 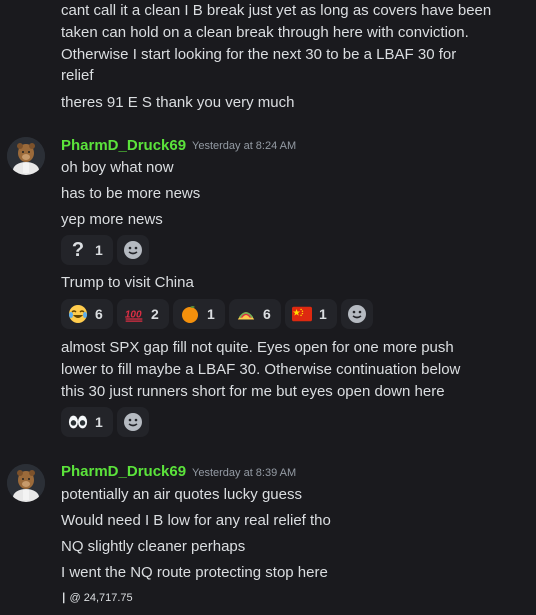 What do you see at coordinates (87, 250) in the screenshot?
I see `reaction-question: ? 1` at bounding box center [87, 250].